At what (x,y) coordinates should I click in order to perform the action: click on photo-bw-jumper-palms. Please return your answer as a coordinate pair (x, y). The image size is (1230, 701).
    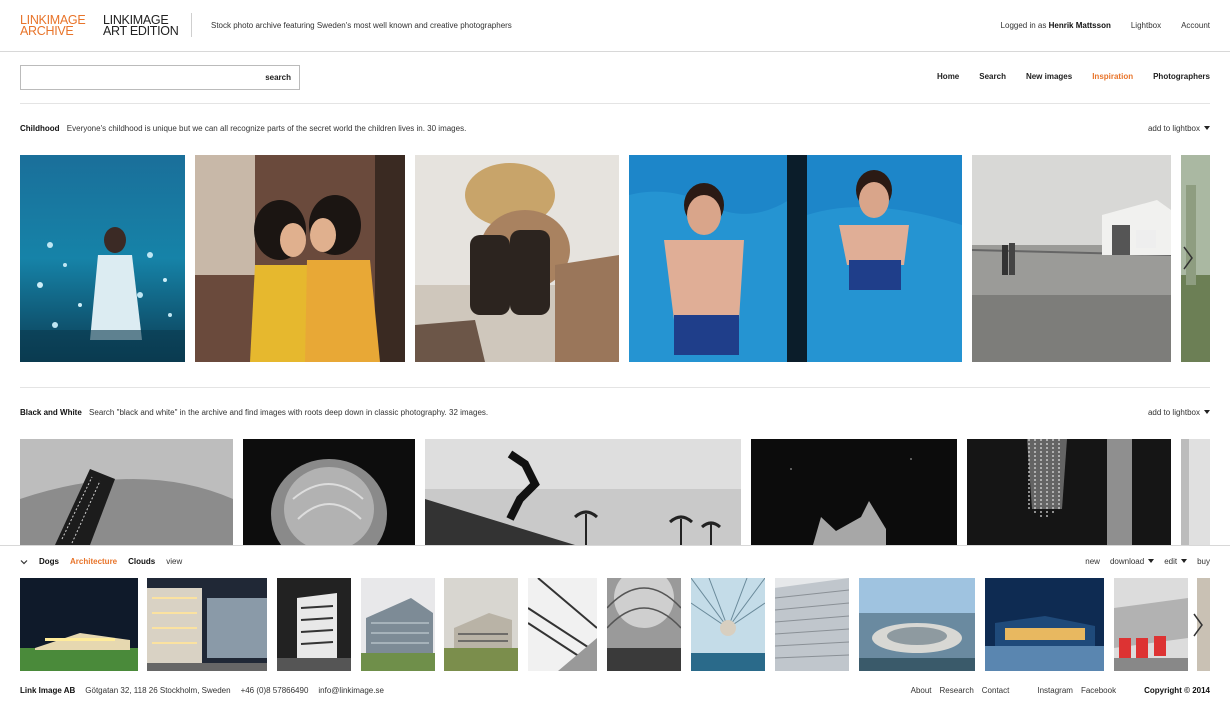
    Looking at the image, I should click on (583, 492).